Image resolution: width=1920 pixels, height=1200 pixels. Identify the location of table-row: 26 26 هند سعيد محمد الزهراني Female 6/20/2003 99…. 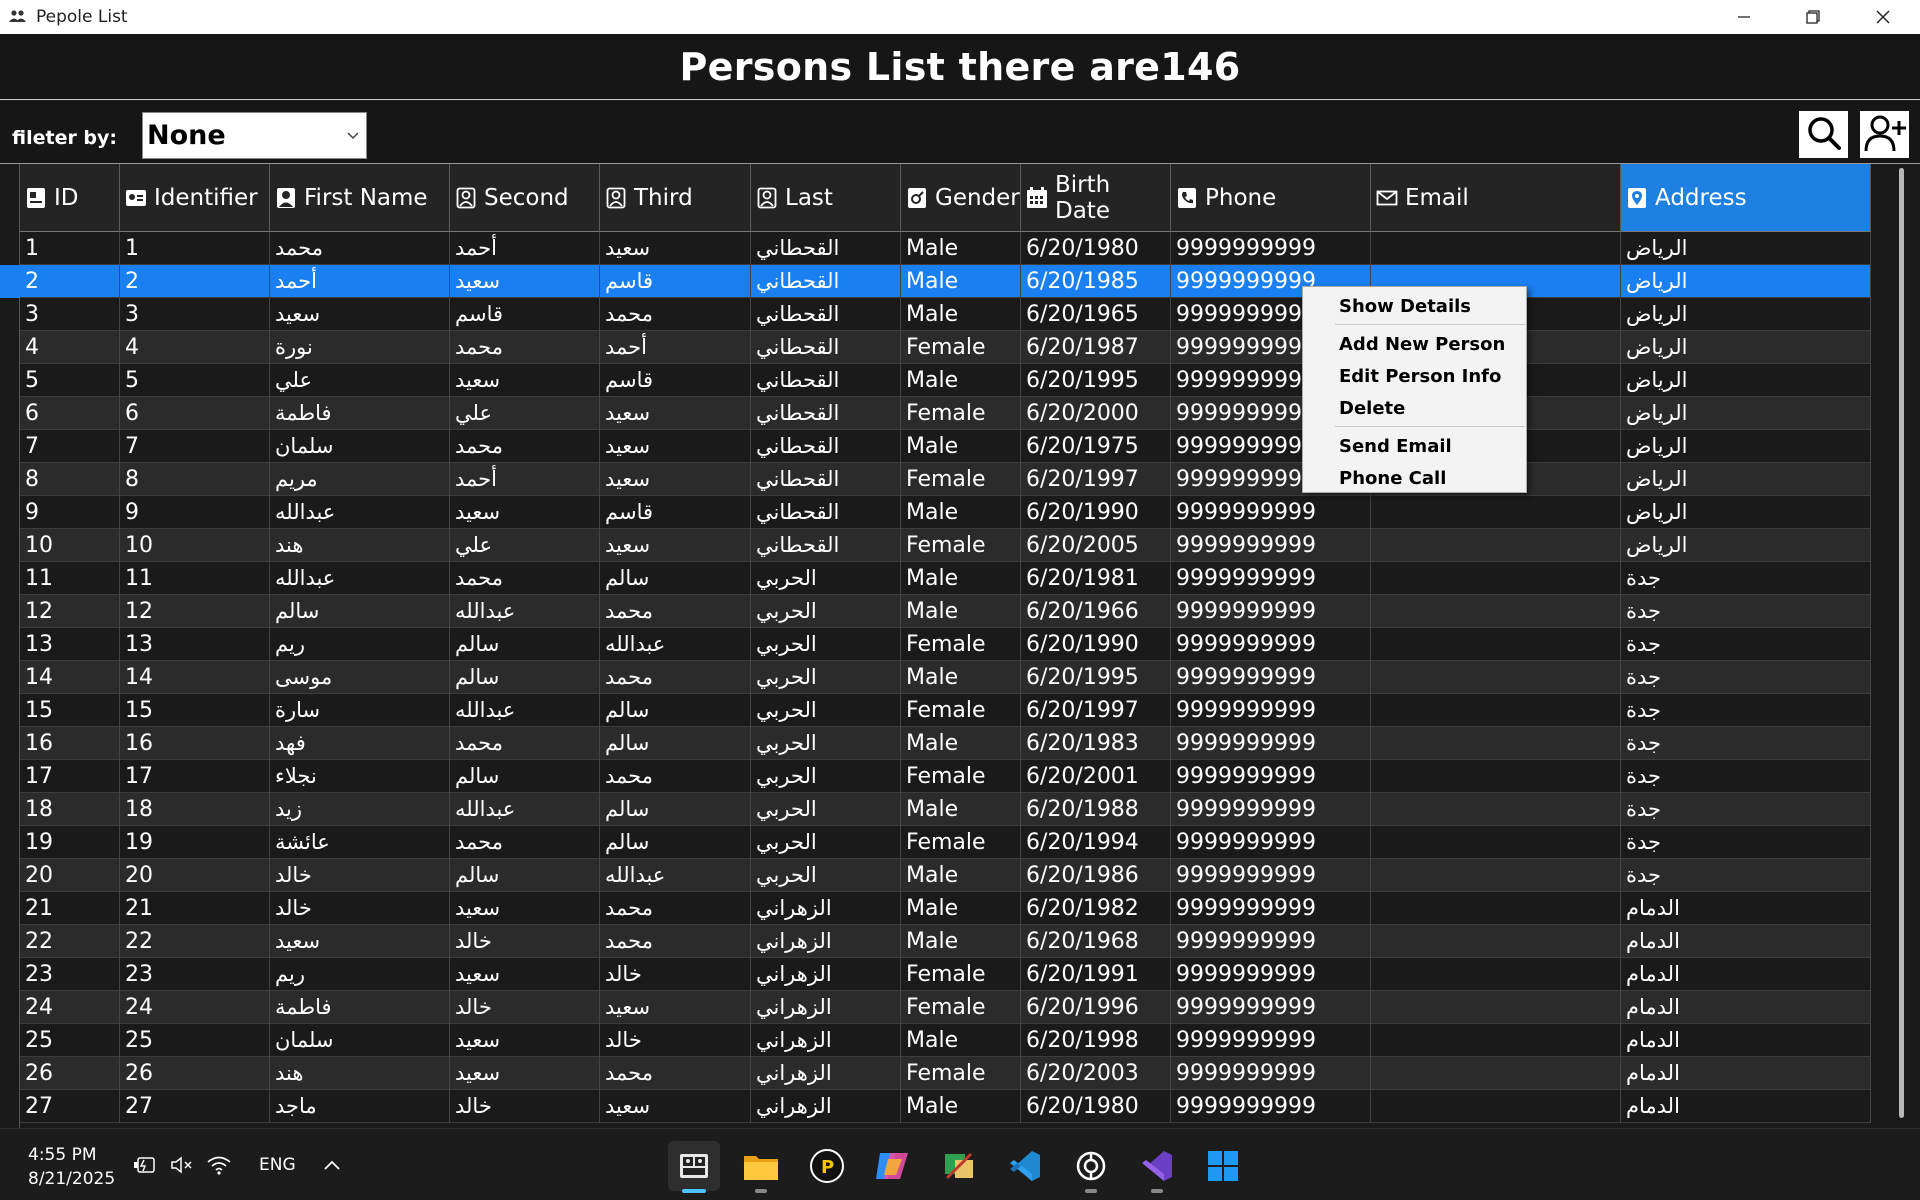
(945, 1073).